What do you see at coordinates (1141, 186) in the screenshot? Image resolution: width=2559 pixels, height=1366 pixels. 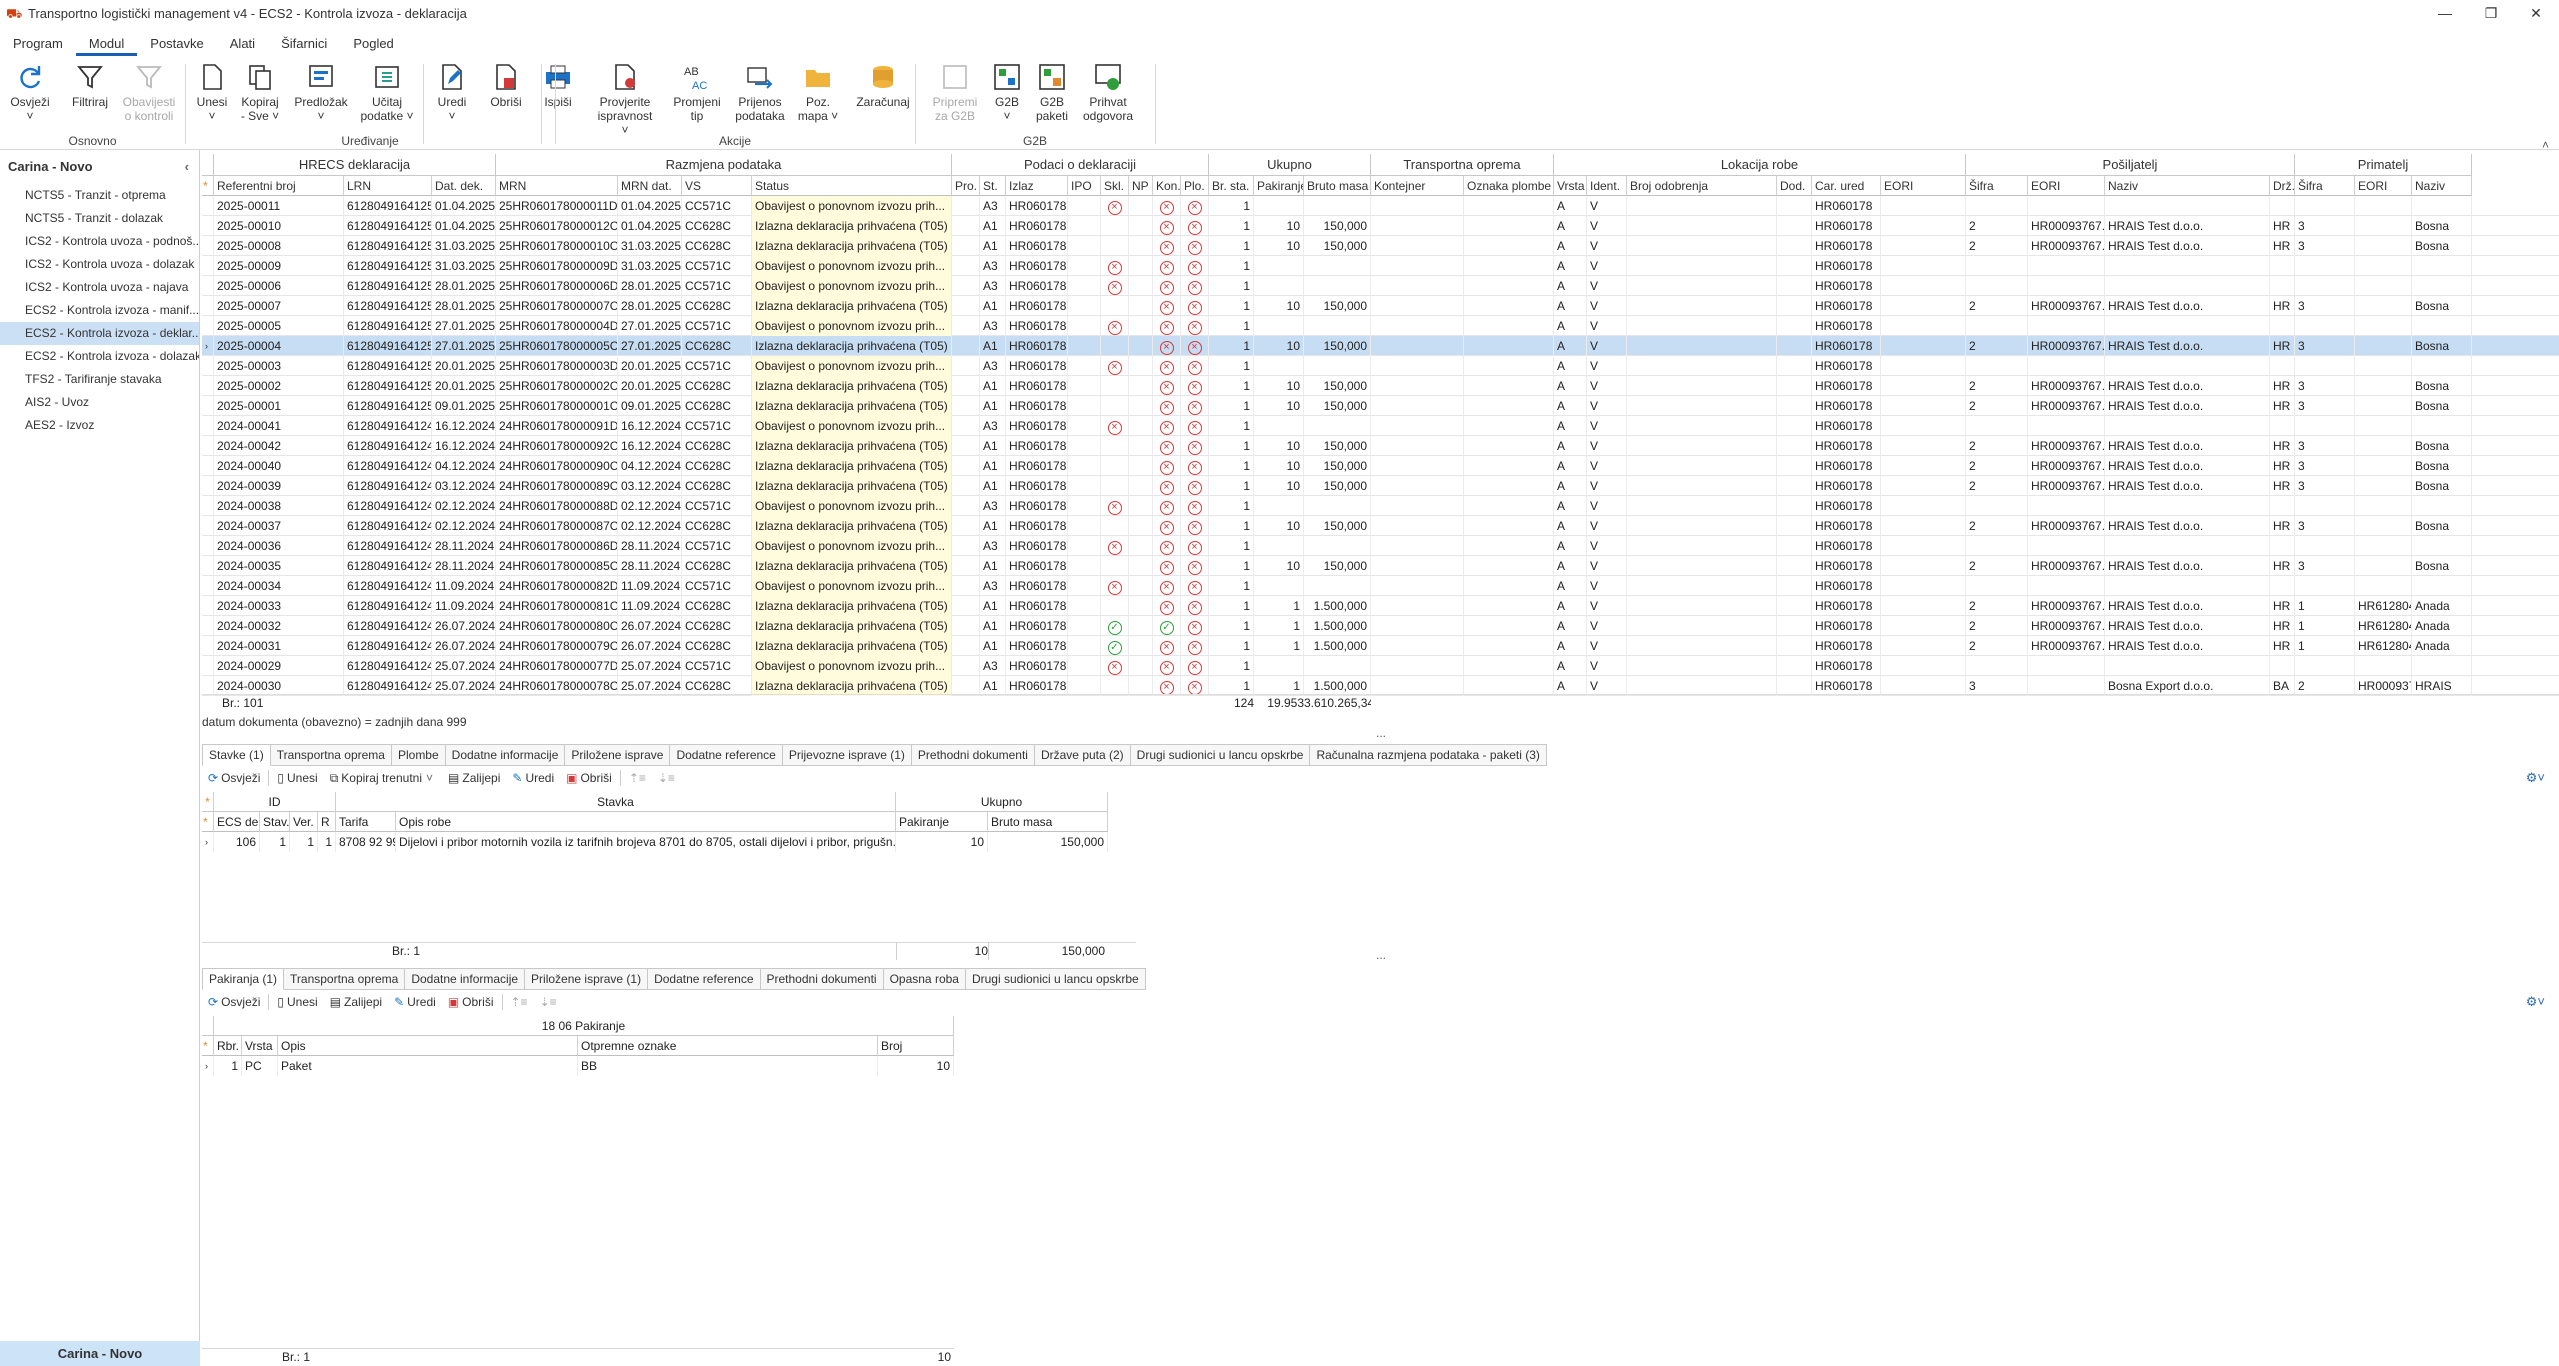 I see `grid-column-header: NP` at bounding box center [1141, 186].